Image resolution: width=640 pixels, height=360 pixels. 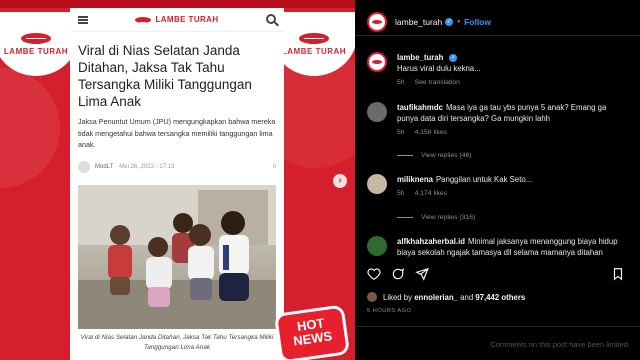 What do you see at coordinates (401, 82) in the screenshot?
I see `caption-time: 5h` at bounding box center [401, 82].